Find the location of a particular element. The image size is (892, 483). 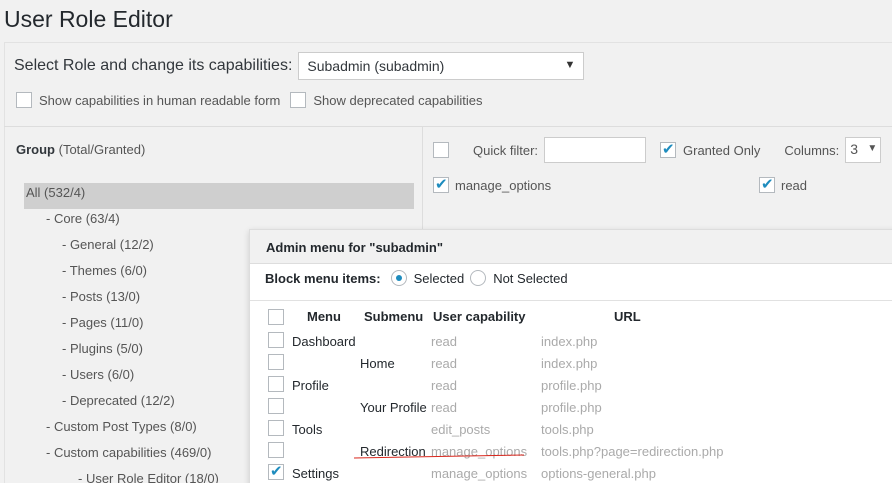

quick-filter-input is located at coordinates (595, 150).